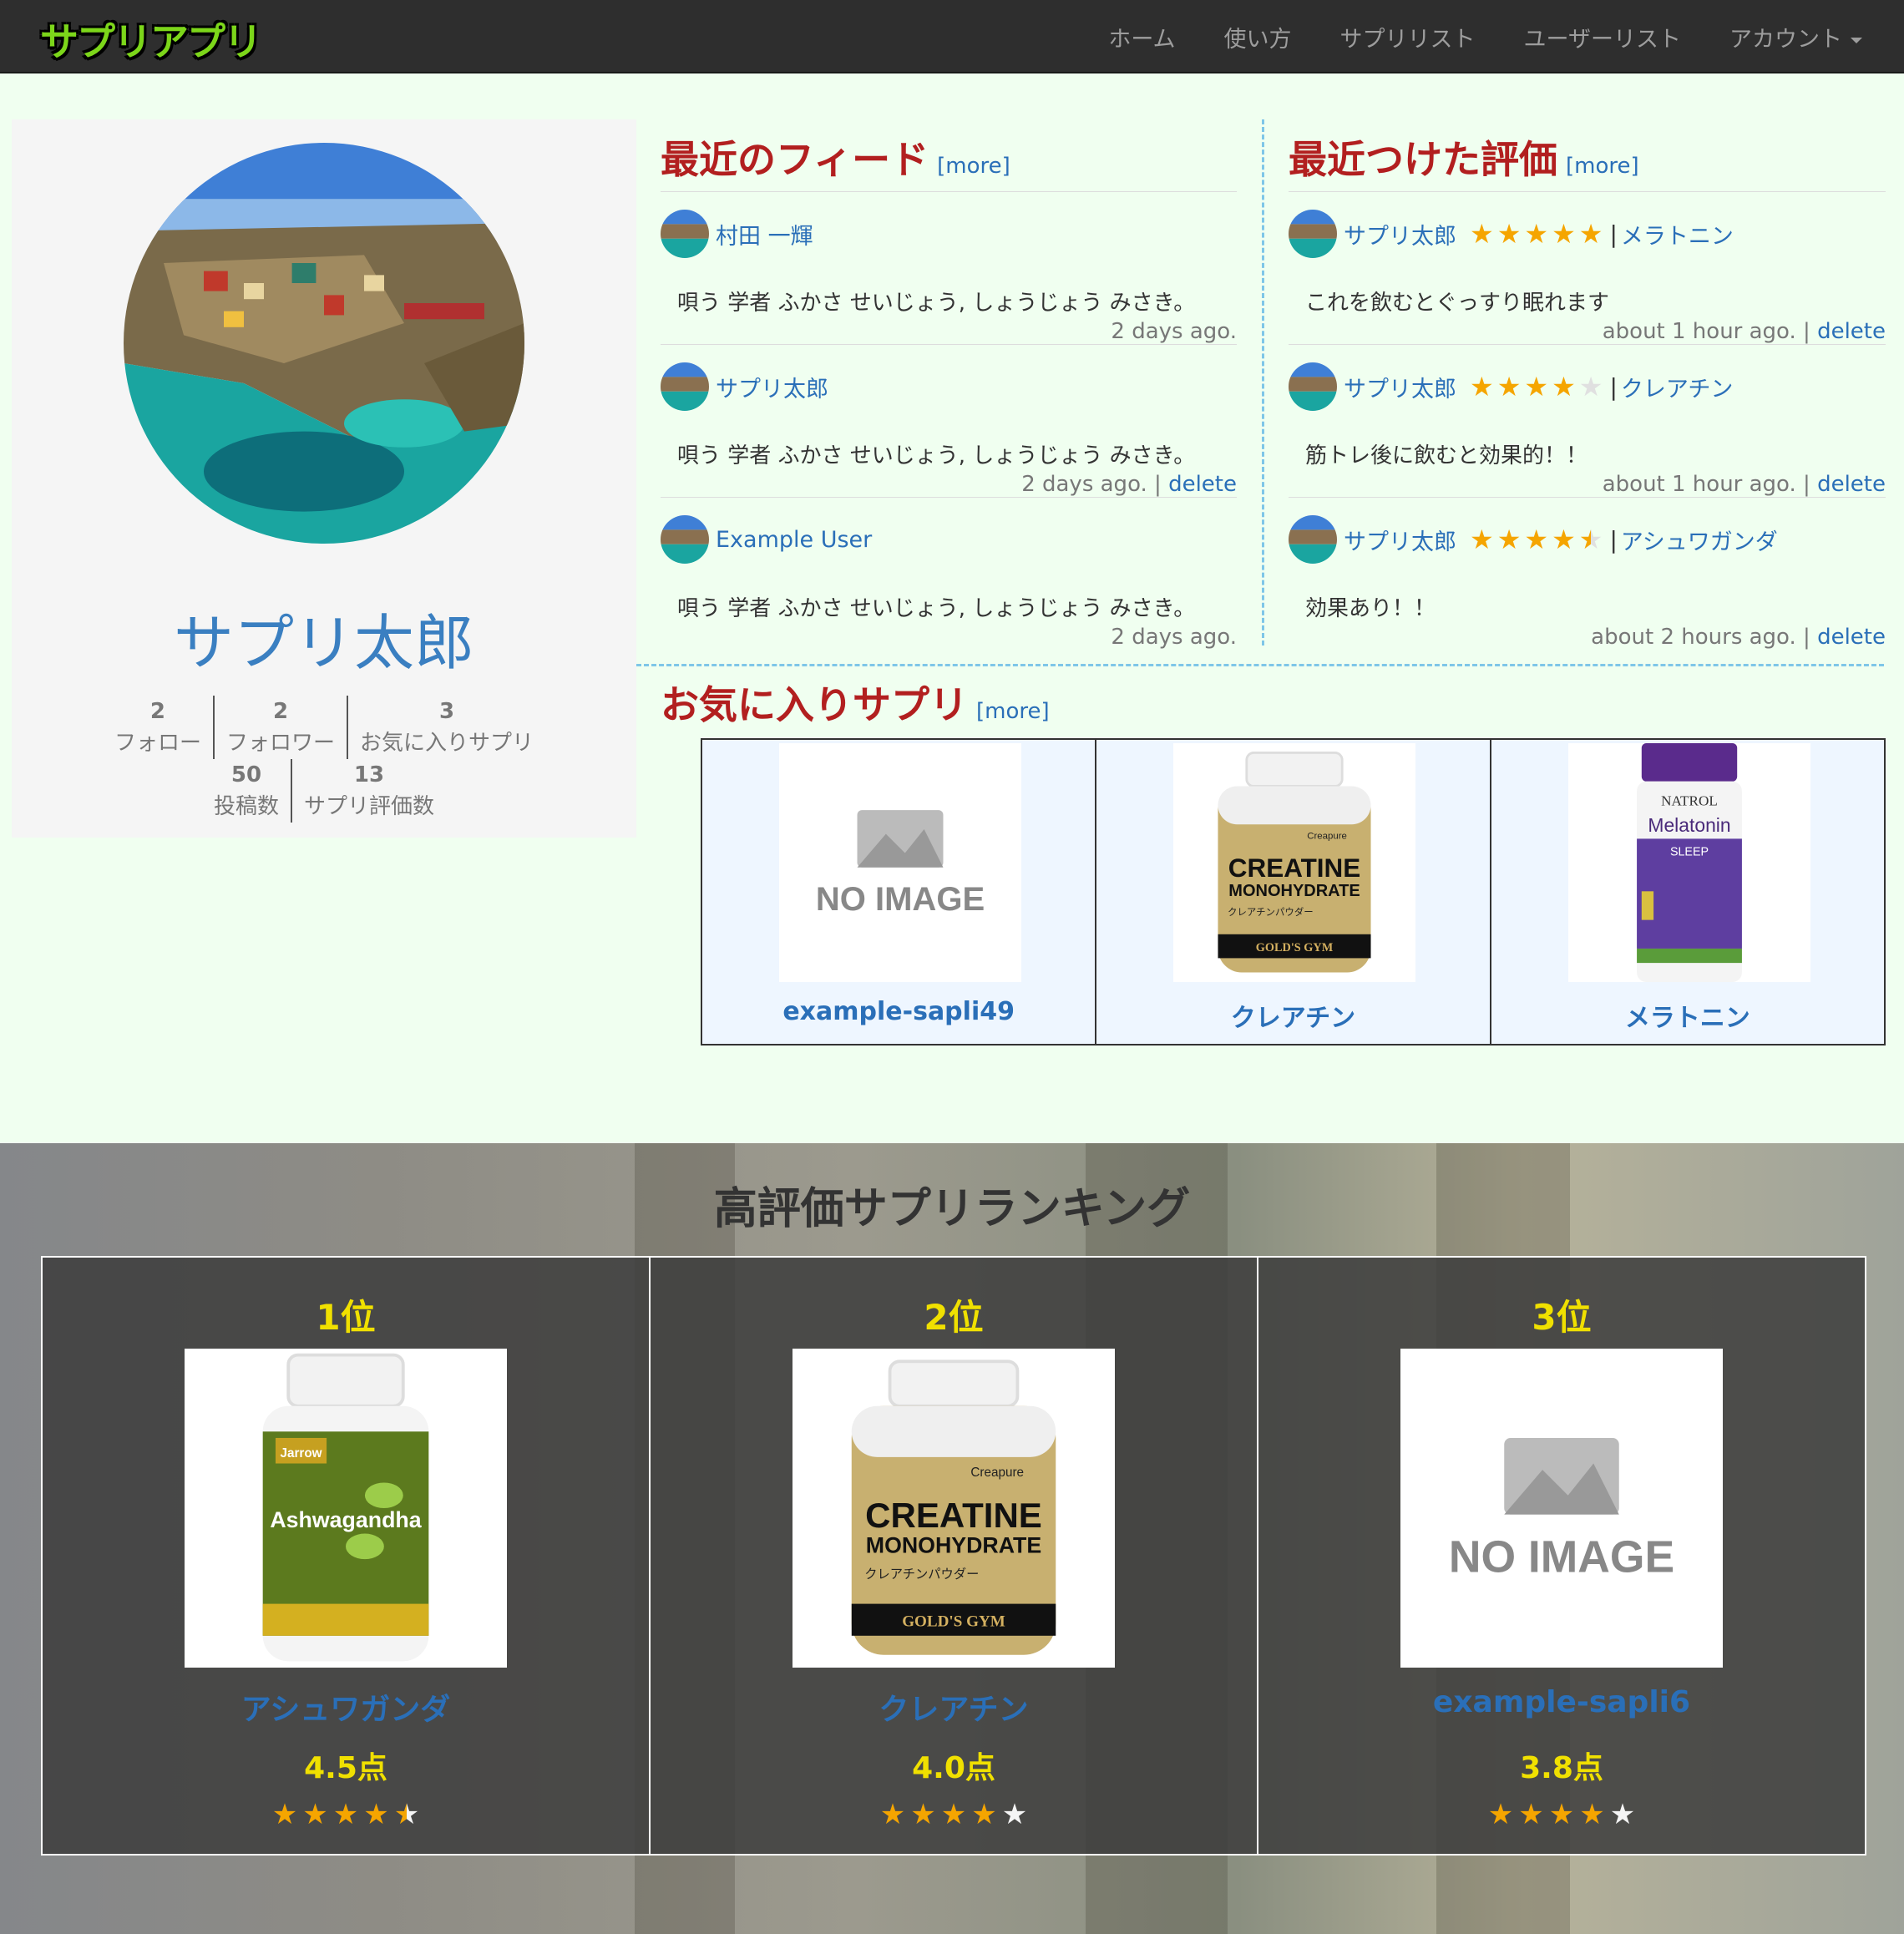 Image resolution: width=1904 pixels, height=1934 pixels. Describe the element at coordinates (1260, 665) in the screenshot. I see `divider-horizontal` at that location.